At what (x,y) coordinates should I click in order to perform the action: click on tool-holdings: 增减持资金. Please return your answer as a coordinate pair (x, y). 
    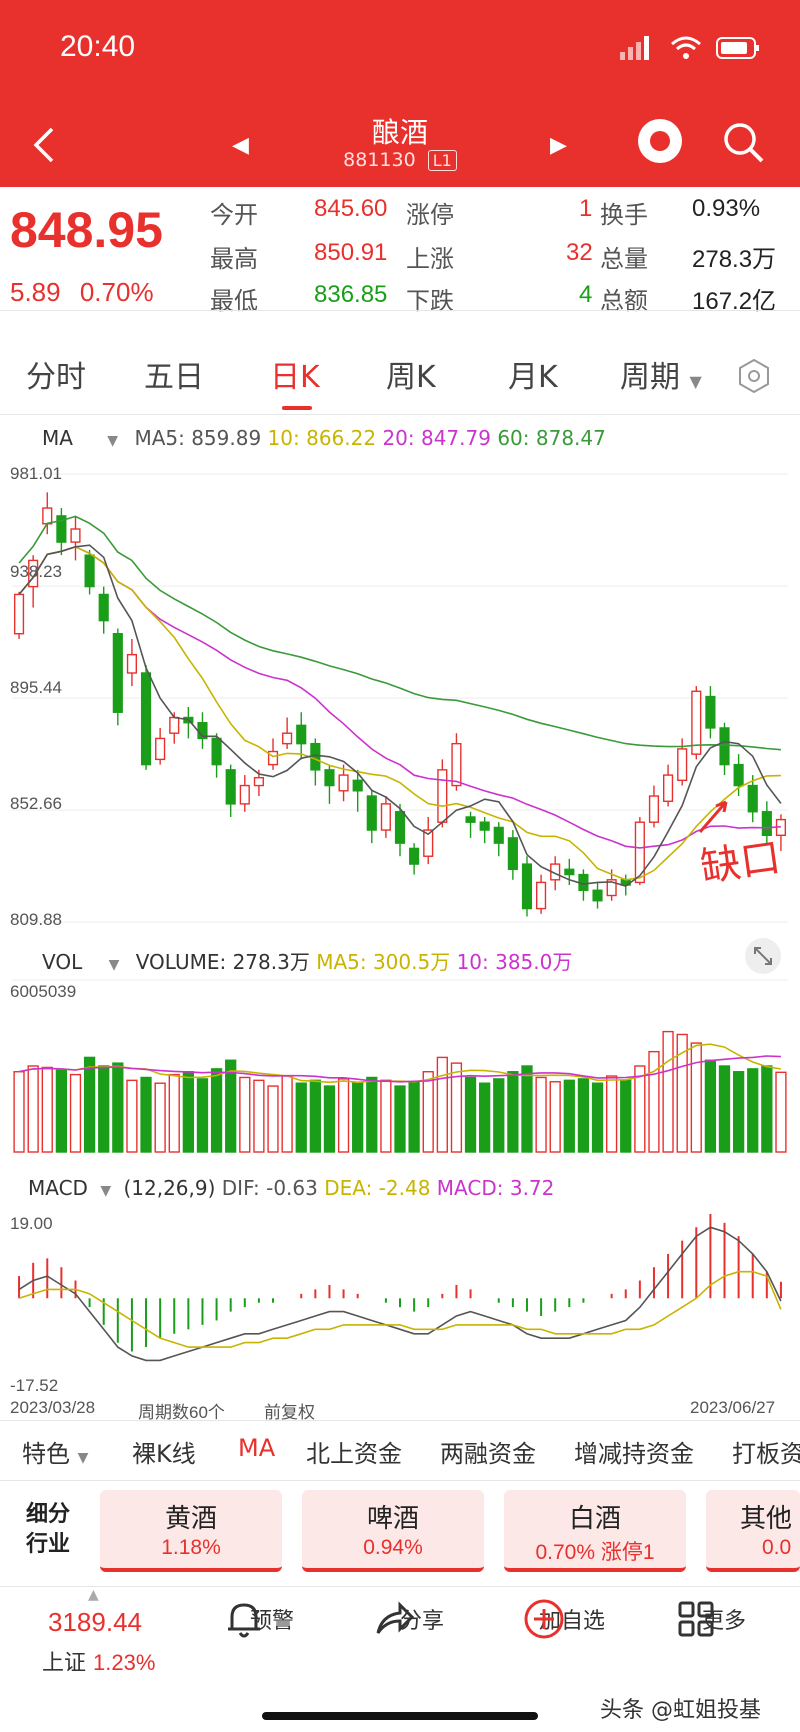
    Looking at the image, I should click on (634, 1451).